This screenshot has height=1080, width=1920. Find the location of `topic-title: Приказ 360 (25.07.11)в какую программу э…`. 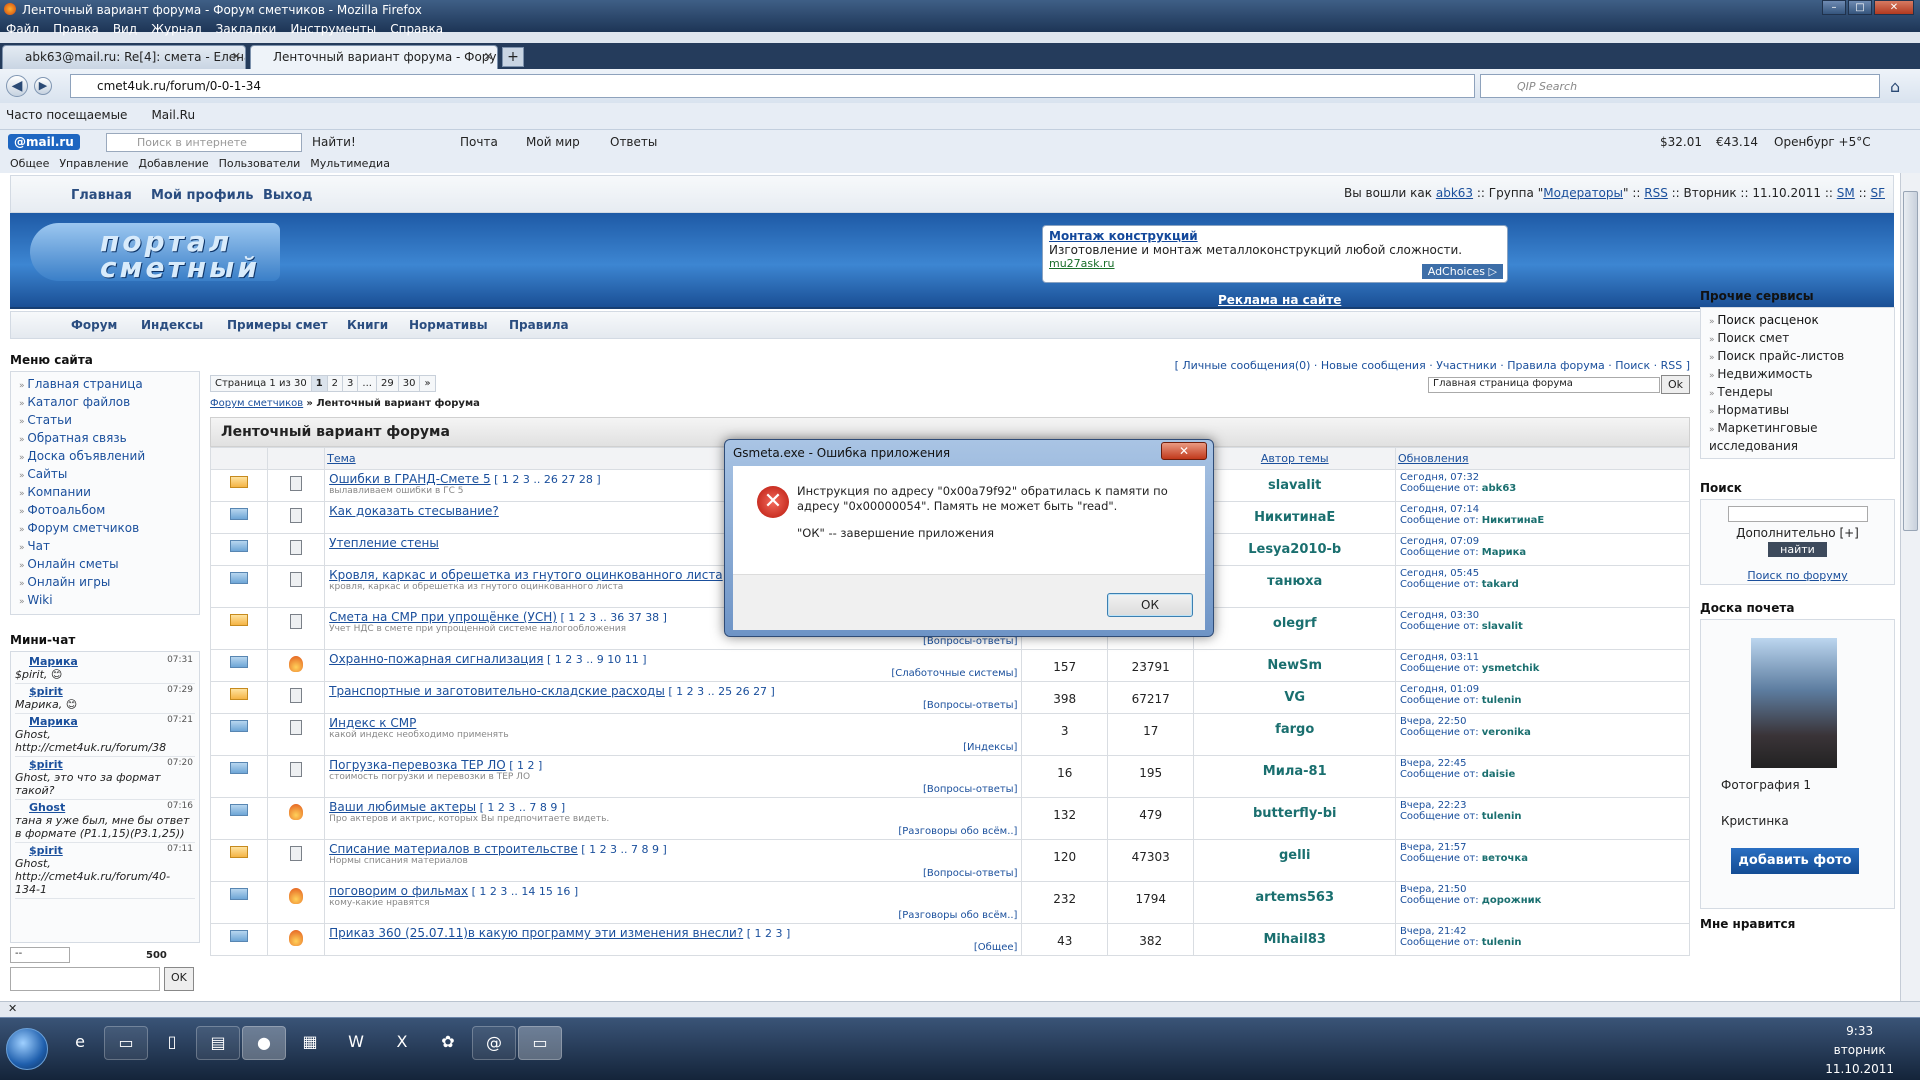

topic-title: Приказ 360 (25.07.11)в какую программу э… is located at coordinates (536, 933).